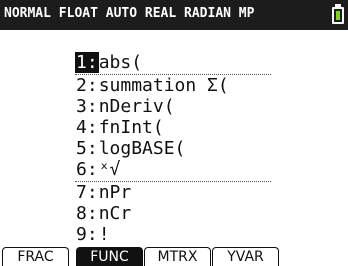  What do you see at coordinates (129, 13) in the screenshot?
I see `mode-status-text: NORMAL FLOAT AUTO REAL RADIAN MP` at bounding box center [129, 13].